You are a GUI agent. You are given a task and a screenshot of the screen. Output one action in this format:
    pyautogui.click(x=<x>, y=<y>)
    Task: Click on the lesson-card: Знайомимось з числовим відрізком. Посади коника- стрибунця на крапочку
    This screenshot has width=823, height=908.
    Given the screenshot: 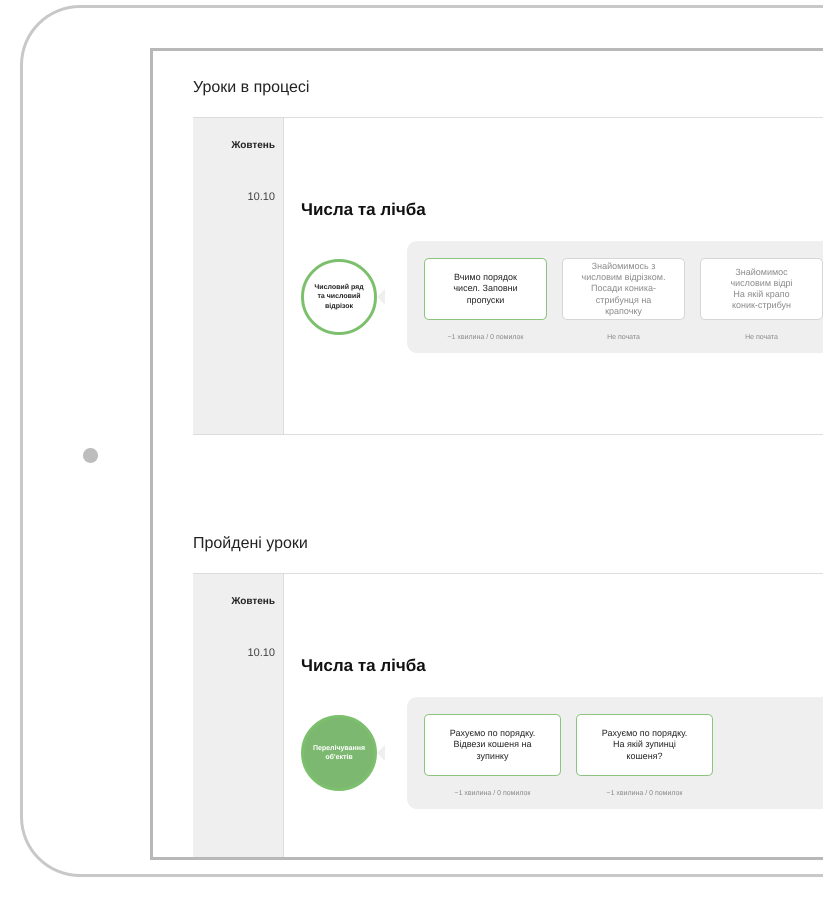 What is the action you would take?
    pyautogui.click(x=623, y=289)
    